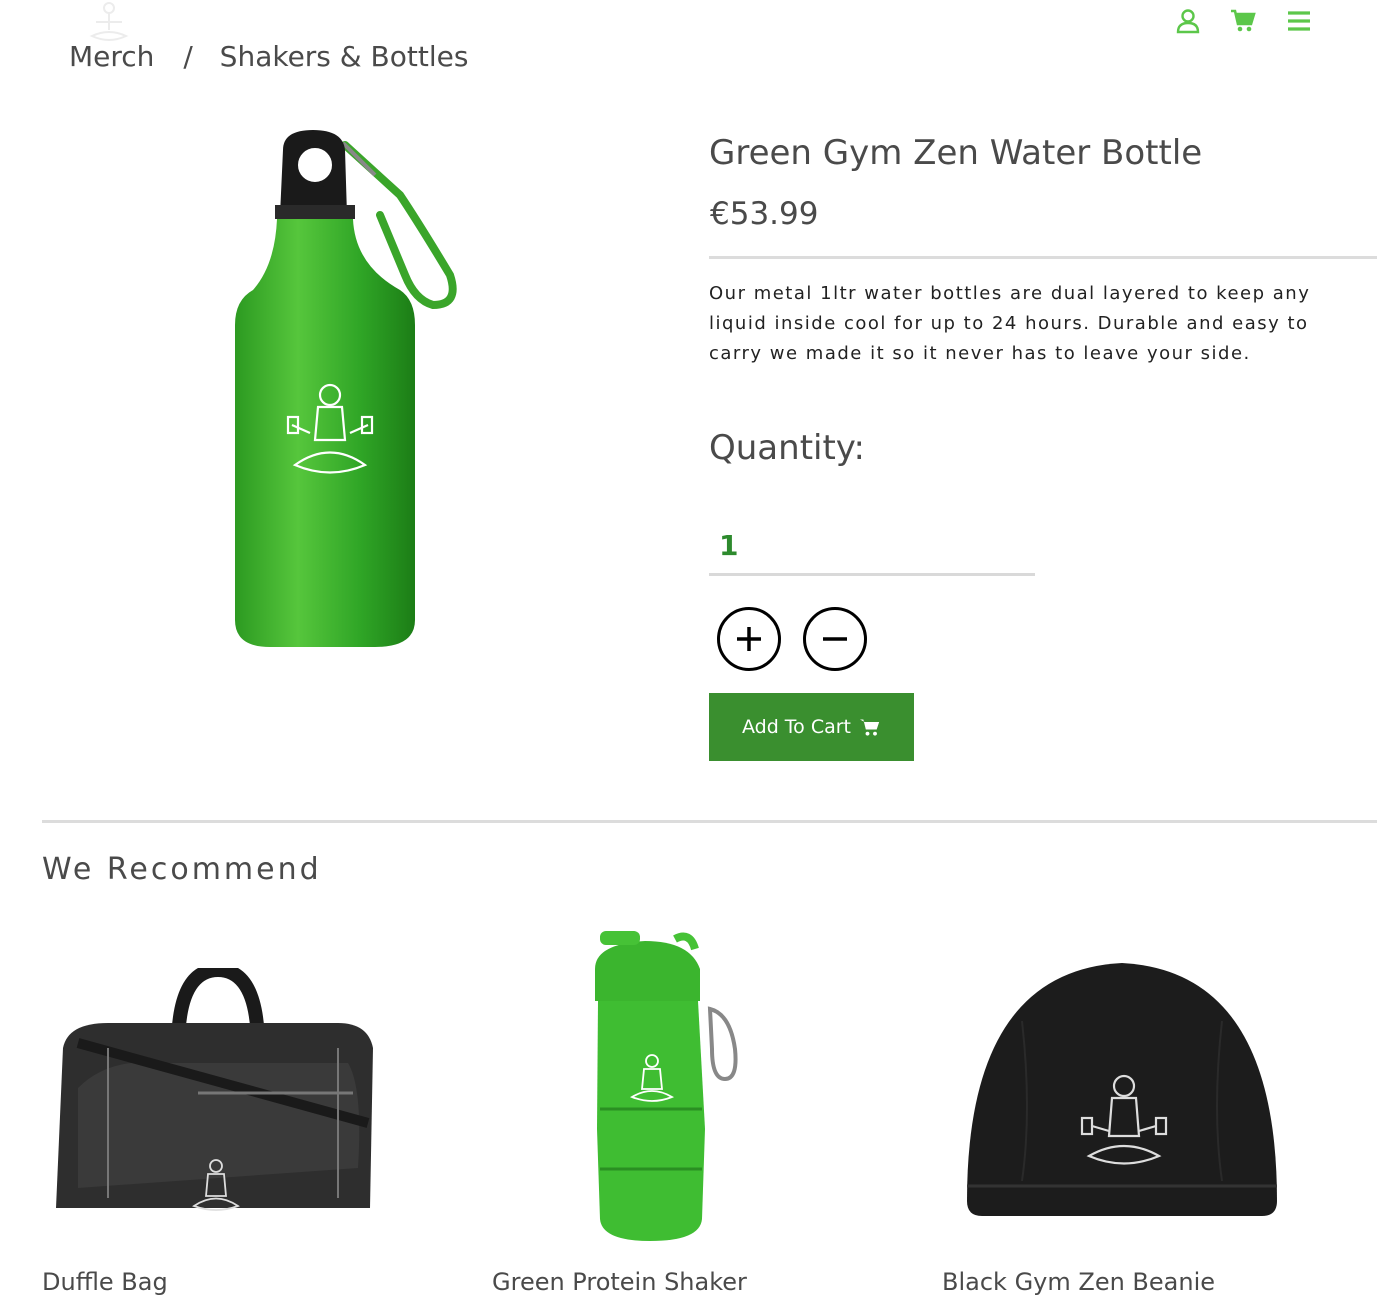 Image resolution: width=1384 pixels, height=1299 pixels. What do you see at coordinates (344, 56) in the screenshot?
I see `breadcrumb-shakers-bottles: Shakers & Bottles` at bounding box center [344, 56].